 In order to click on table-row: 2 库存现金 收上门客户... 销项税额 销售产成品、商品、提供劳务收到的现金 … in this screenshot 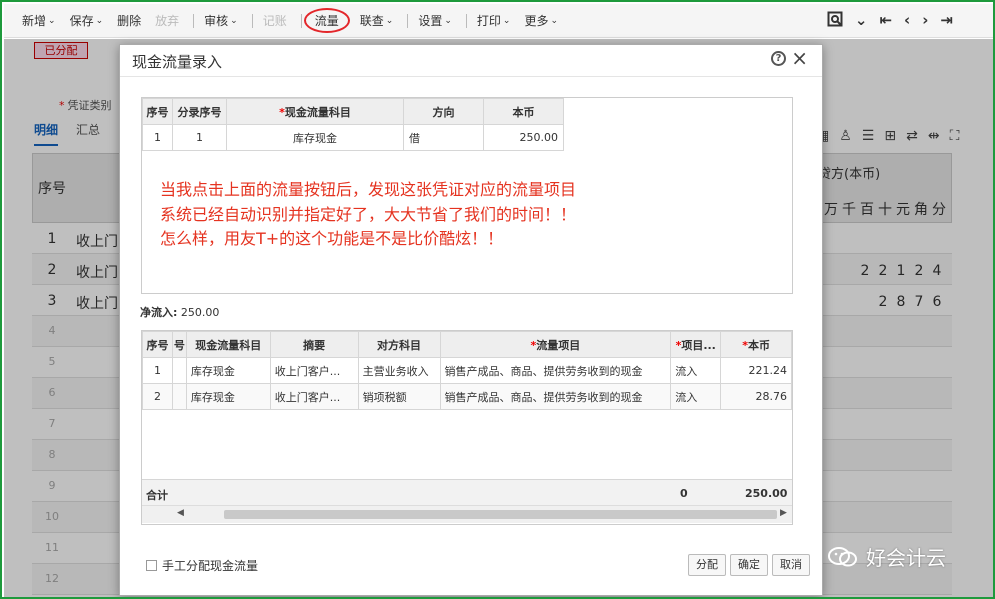, I will do `click(467, 396)`.